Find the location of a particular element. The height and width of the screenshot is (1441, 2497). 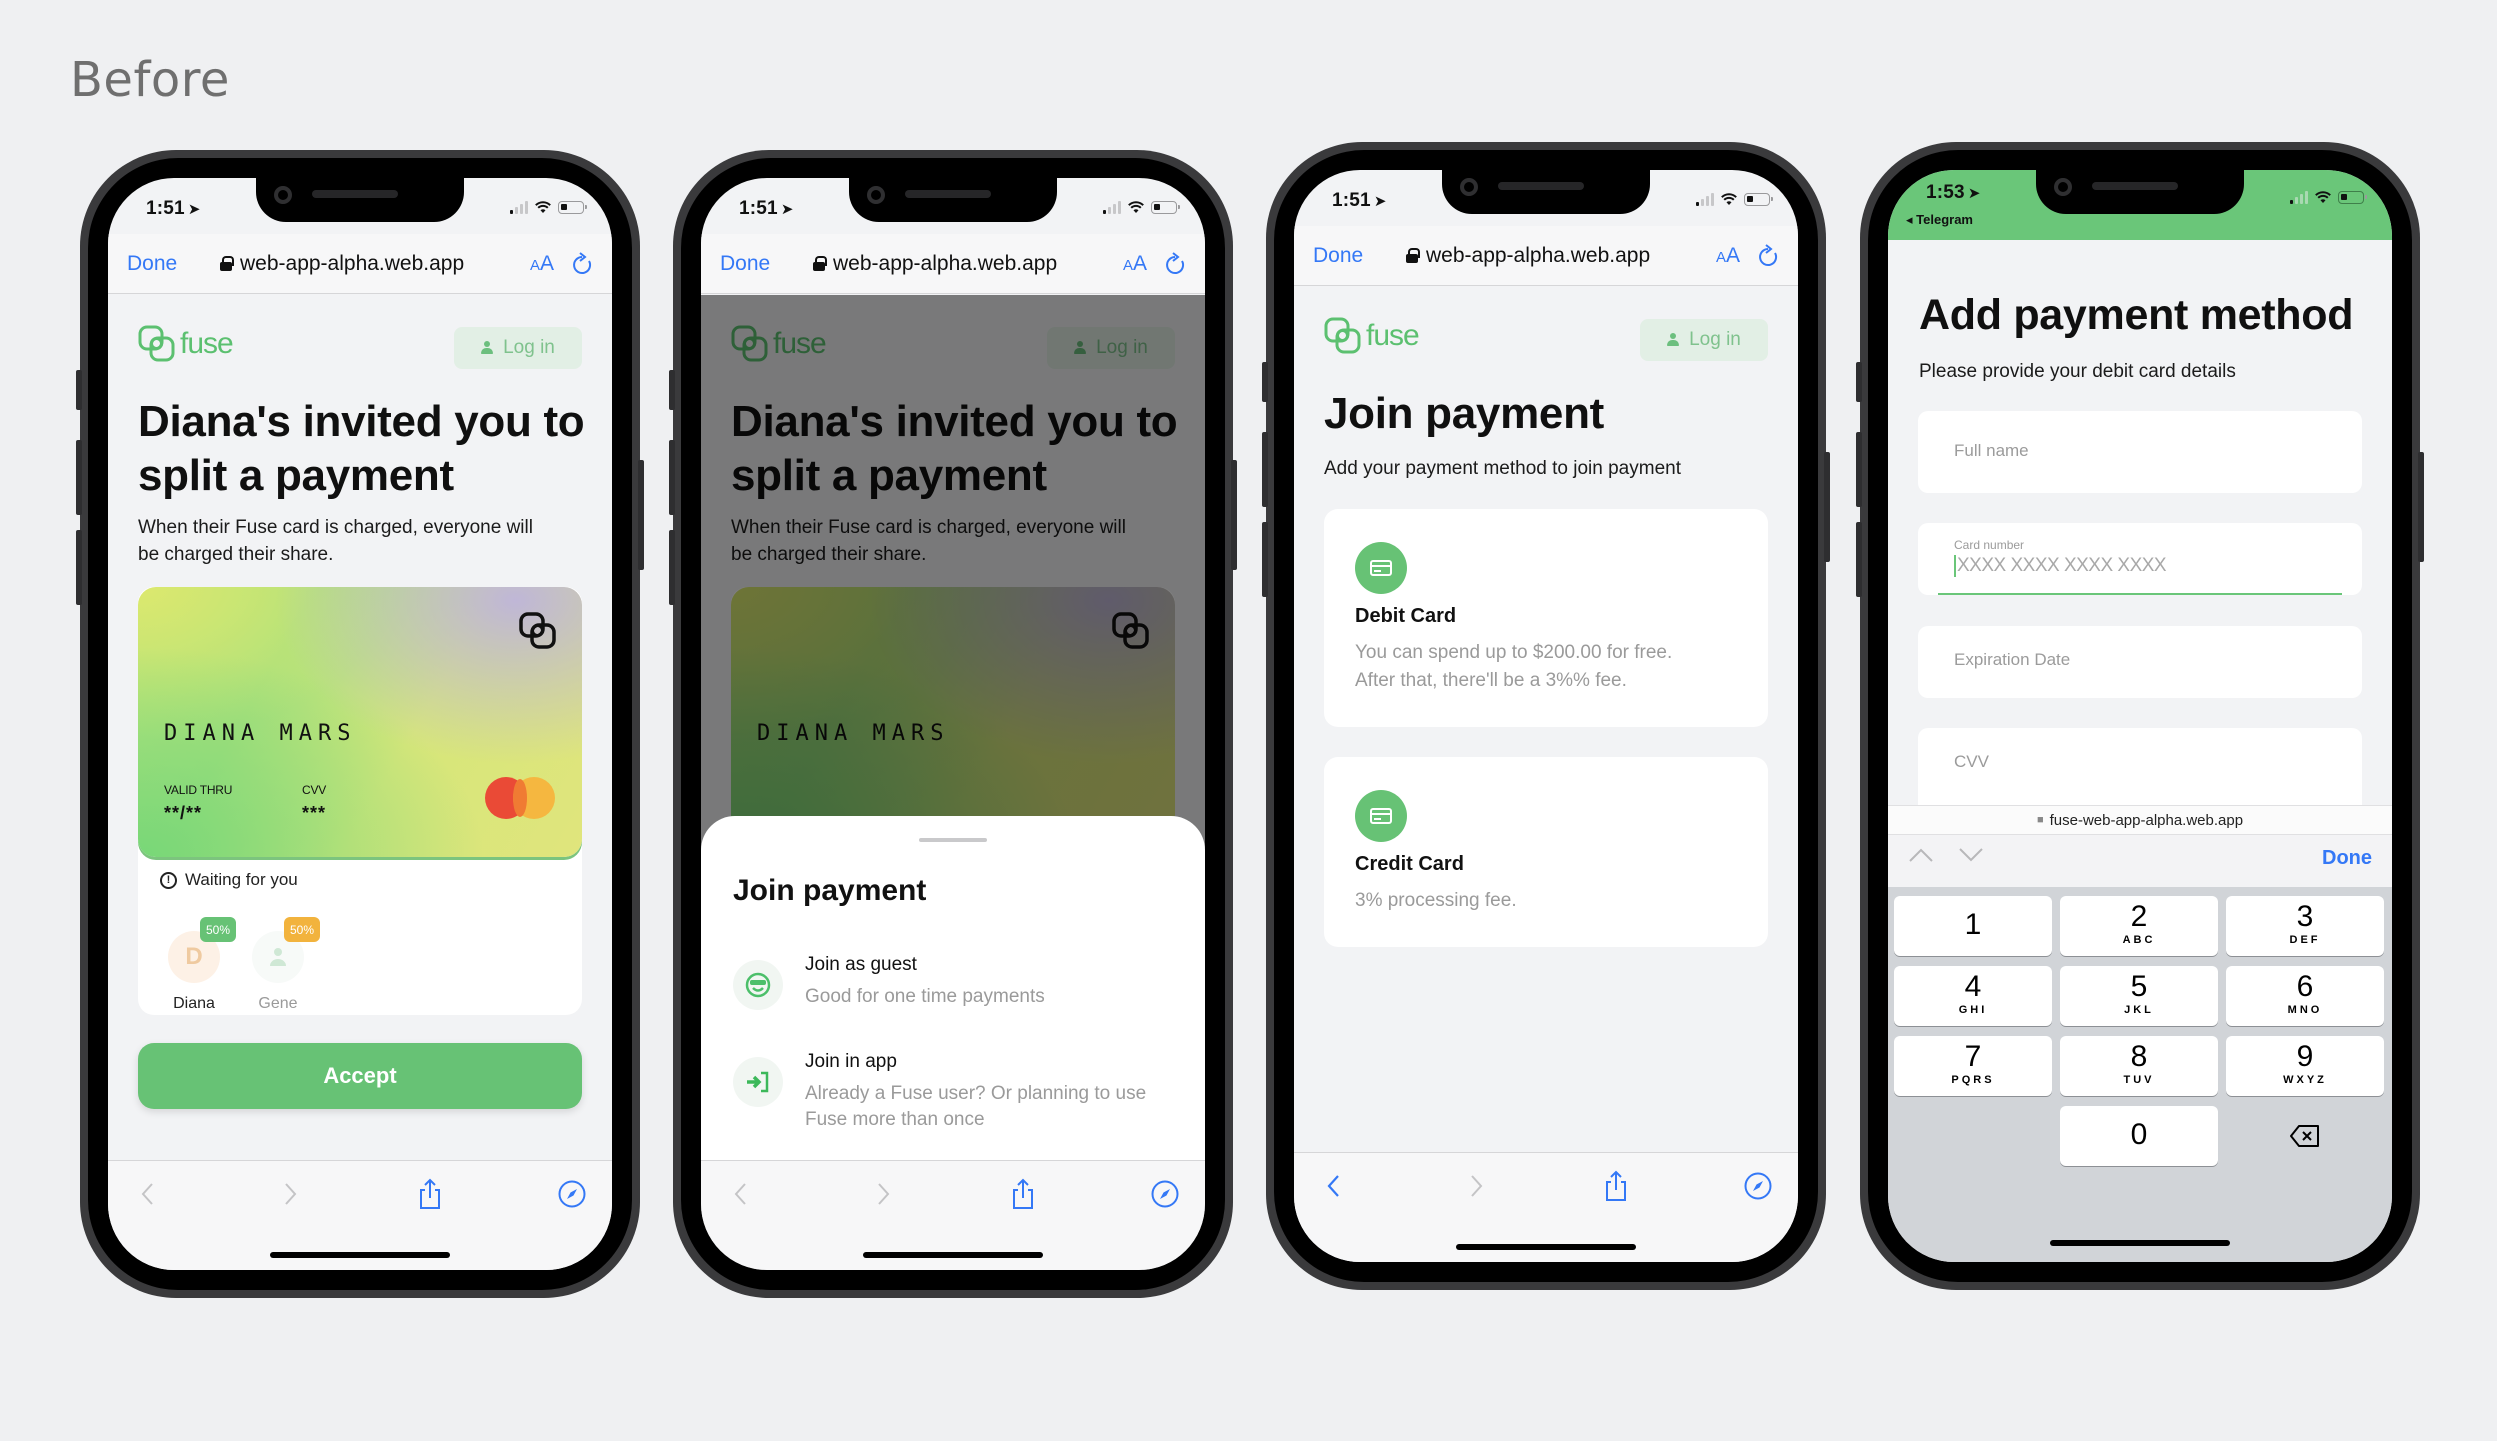

invite-title: Diana's invited you tosplit a payment is located at coordinates (361, 448).